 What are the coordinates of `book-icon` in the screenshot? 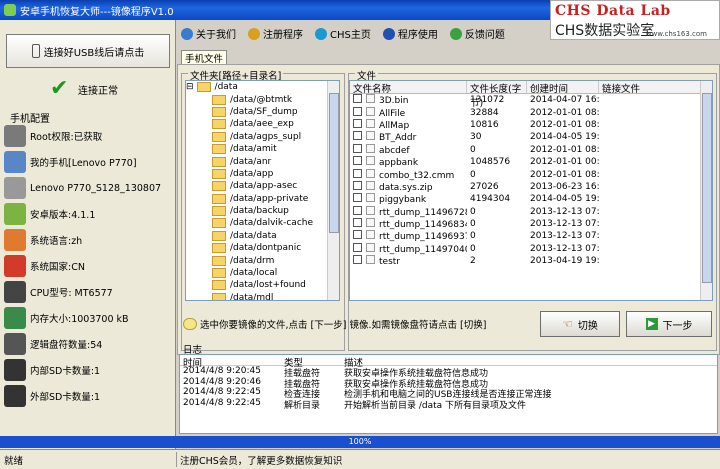 It's located at (187, 33).